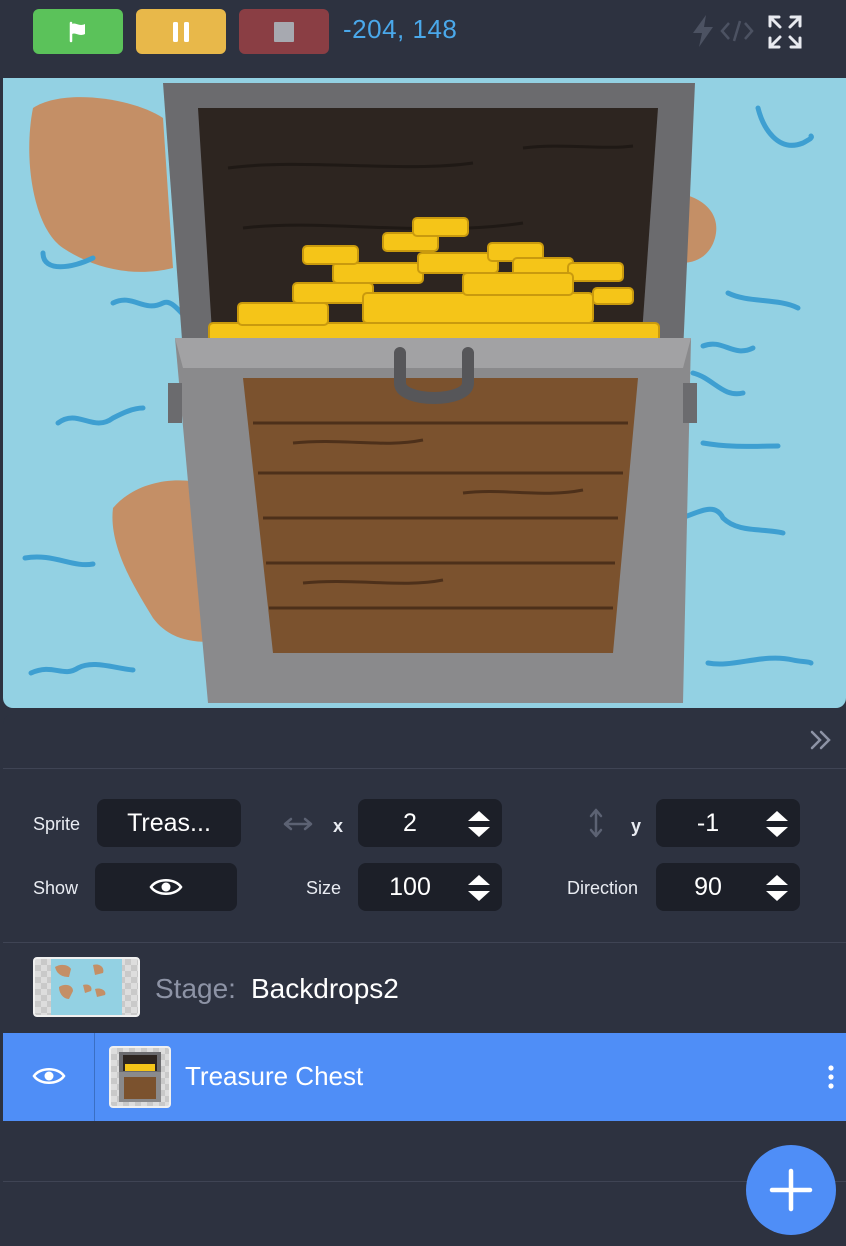 Image resolution: width=846 pixels, height=1246 pixels. I want to click on sprite-label: Sprite, so click(57, 824).